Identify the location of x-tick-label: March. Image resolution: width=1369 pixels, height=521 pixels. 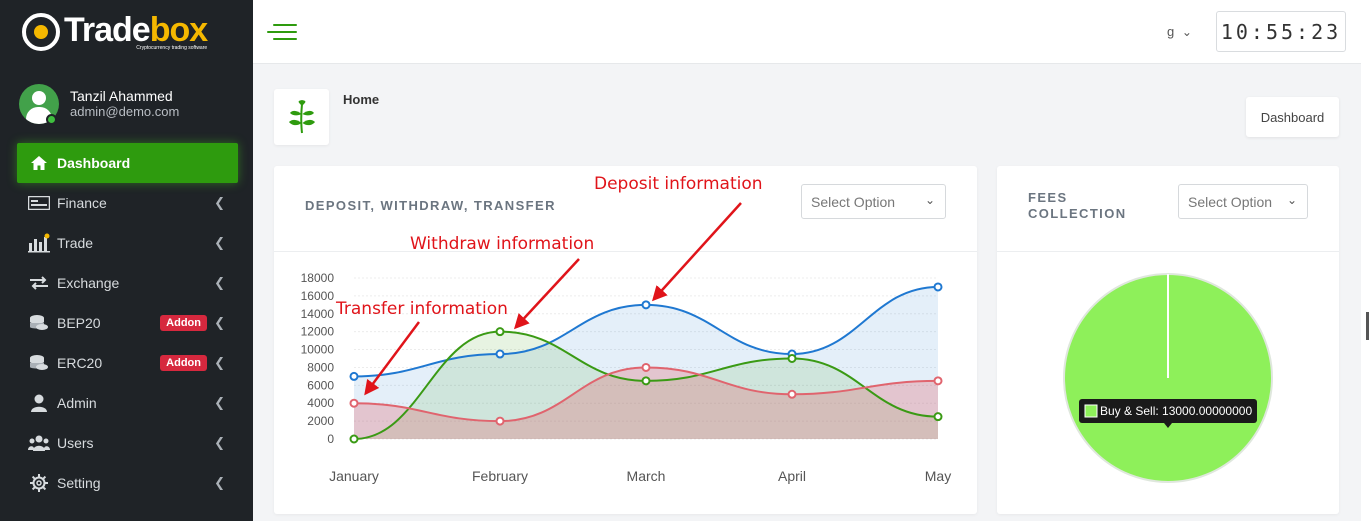
(646, 476).